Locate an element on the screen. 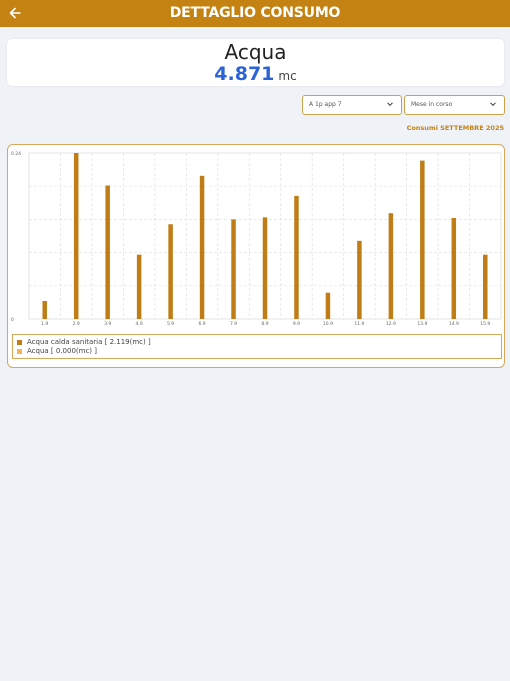 This screenshot has width=510, height=681. legend-item-water: Acqua [ 0.000(mc) ] is located at coordinates (57, 351).